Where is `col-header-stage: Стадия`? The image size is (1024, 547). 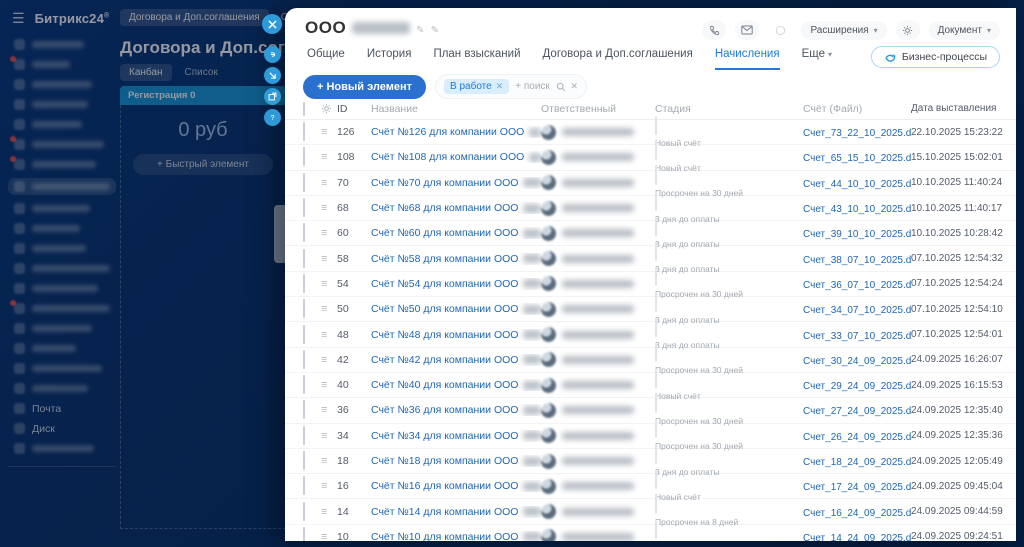
col-header-stage: Стадия is located at coordinates (729, 109).